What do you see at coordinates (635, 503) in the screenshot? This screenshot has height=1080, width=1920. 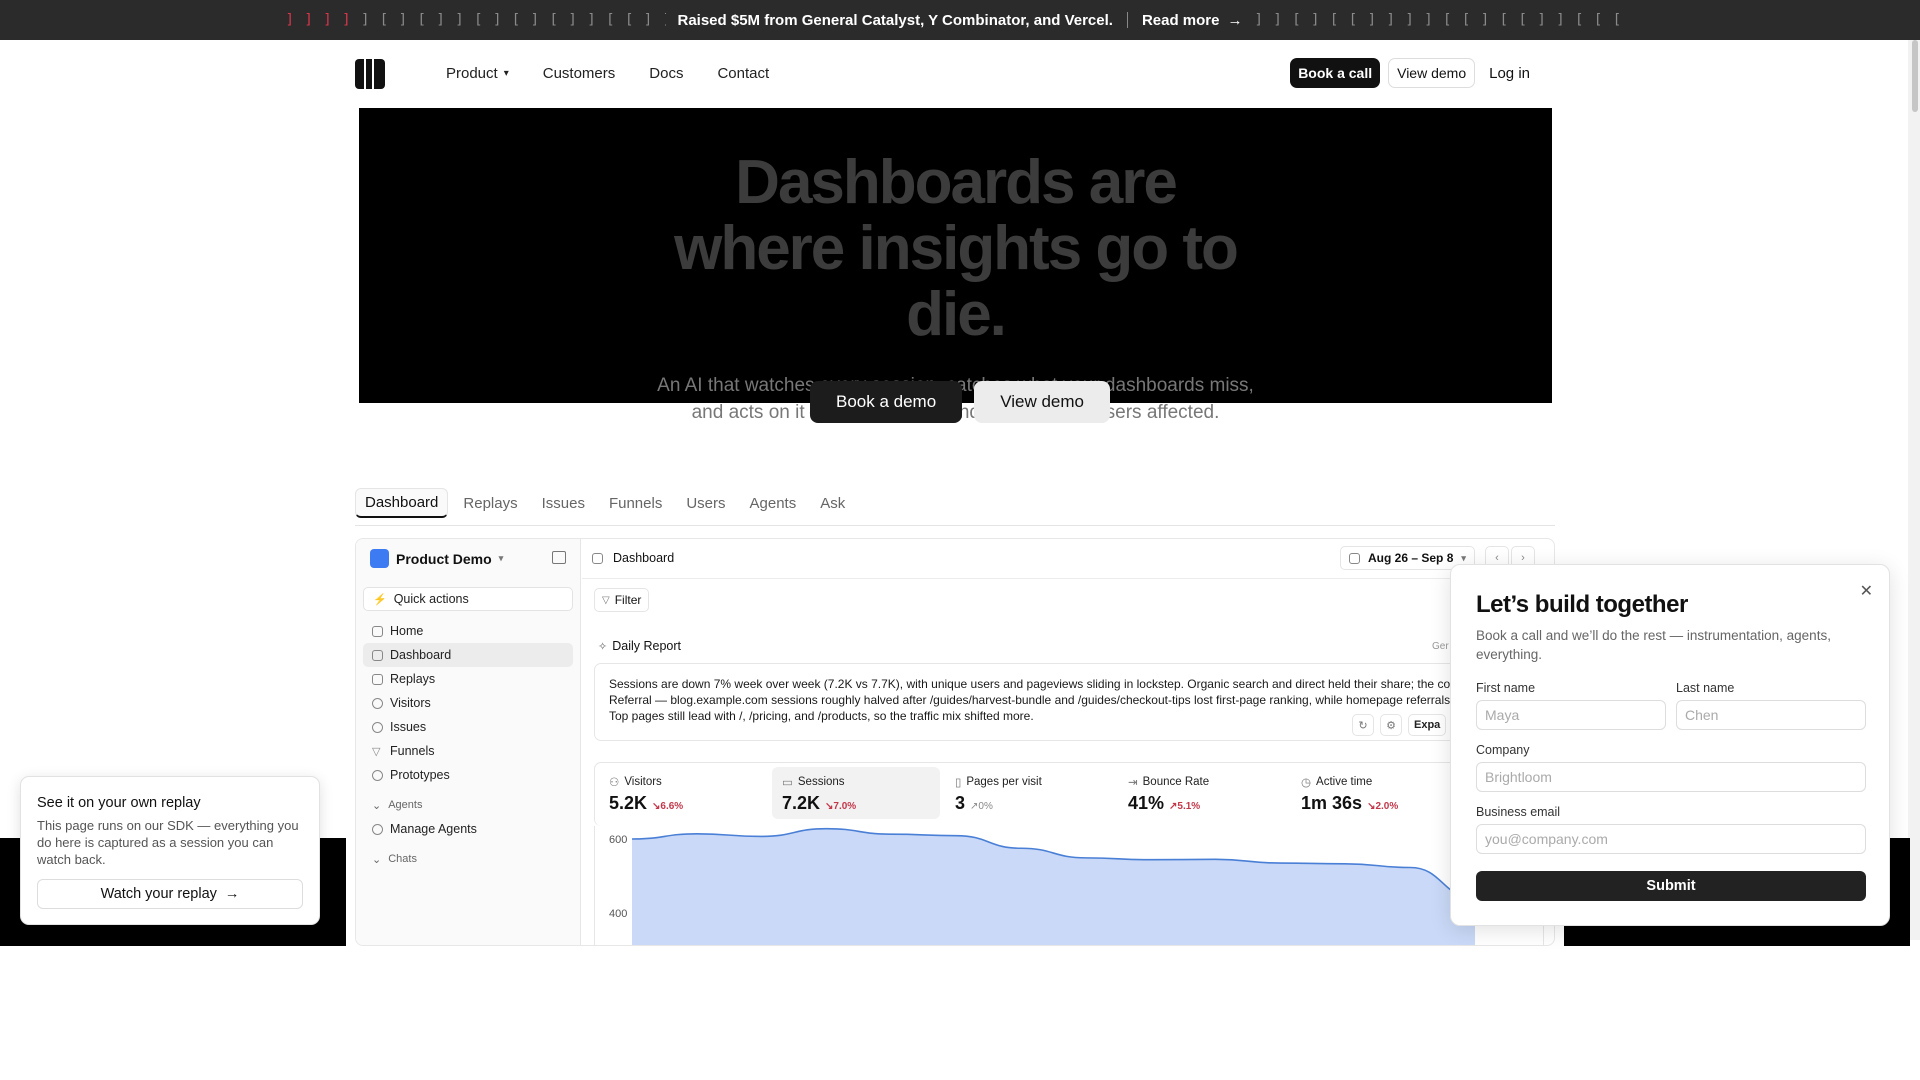 I see `tab-funnels: Funnels` at bounding box center [635, 503].